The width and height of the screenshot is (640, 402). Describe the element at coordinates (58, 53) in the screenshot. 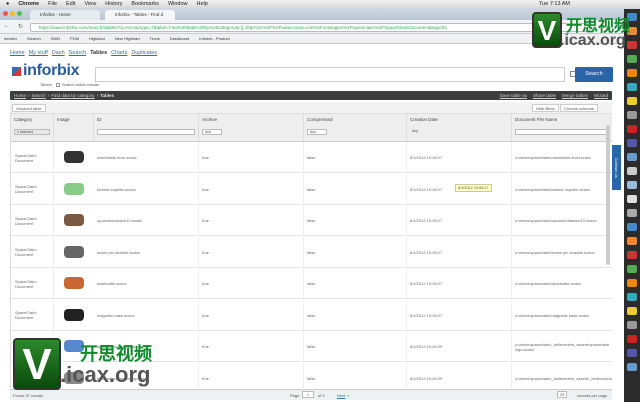

I see `nav-dash: Dash` at that location.